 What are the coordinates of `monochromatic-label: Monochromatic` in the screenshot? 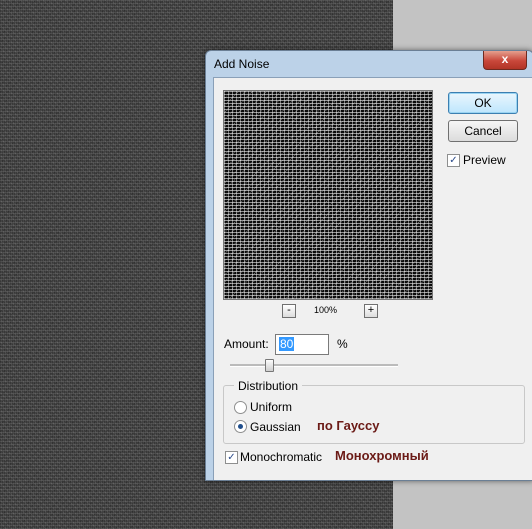 It's located at (281, 457).